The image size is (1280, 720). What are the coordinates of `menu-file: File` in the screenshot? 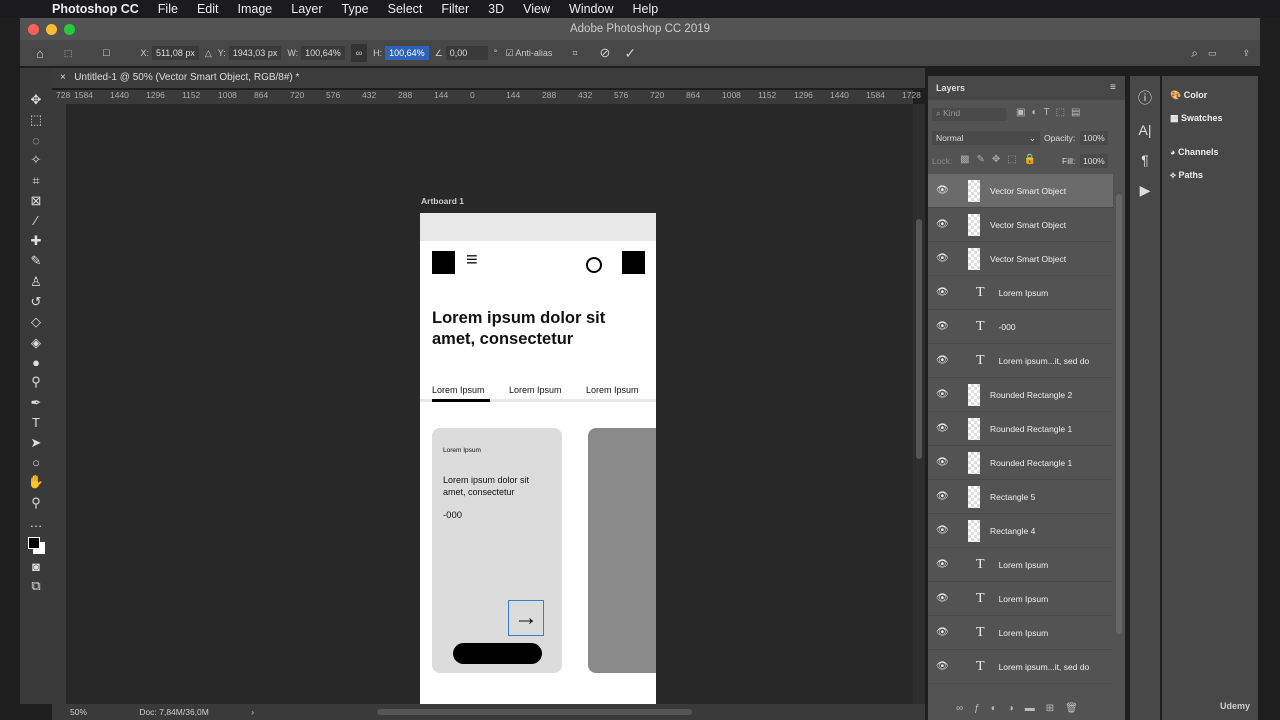 It's located at (168, 9).